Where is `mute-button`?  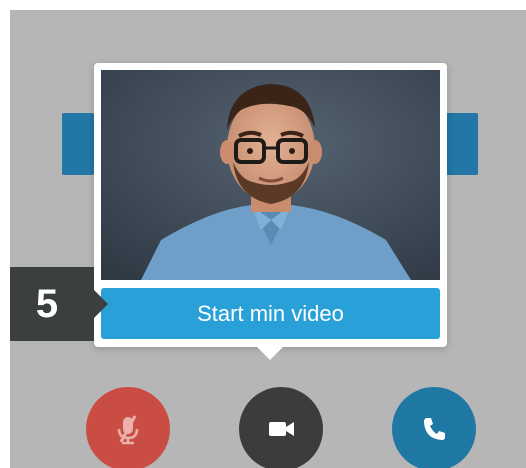
mute-button is located at coordinates (128, 427).